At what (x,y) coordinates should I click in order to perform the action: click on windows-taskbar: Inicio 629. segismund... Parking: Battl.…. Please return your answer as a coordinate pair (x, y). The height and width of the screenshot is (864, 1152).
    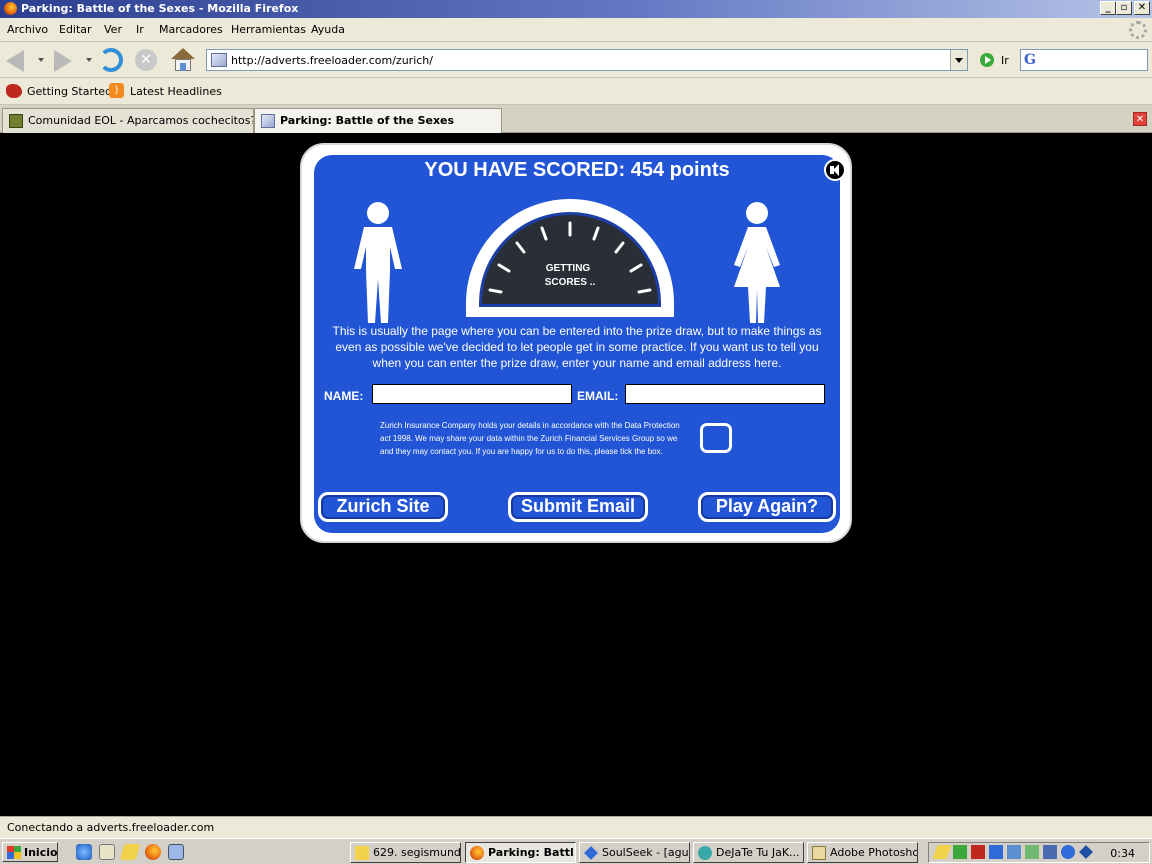
    Looking at the image, I should click on (576, 851).